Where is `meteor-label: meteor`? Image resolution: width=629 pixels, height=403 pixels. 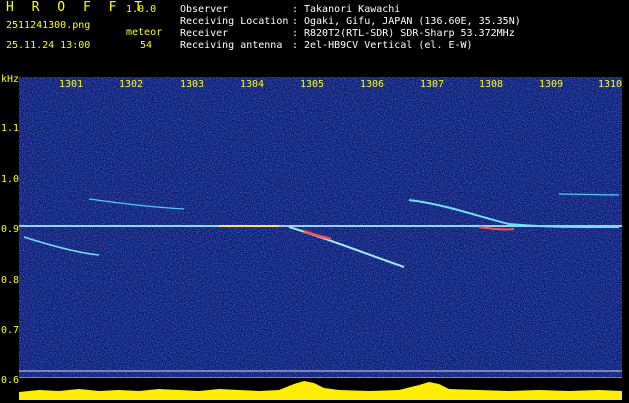 meteor-label: meteor is located at coordinates (144, 32).